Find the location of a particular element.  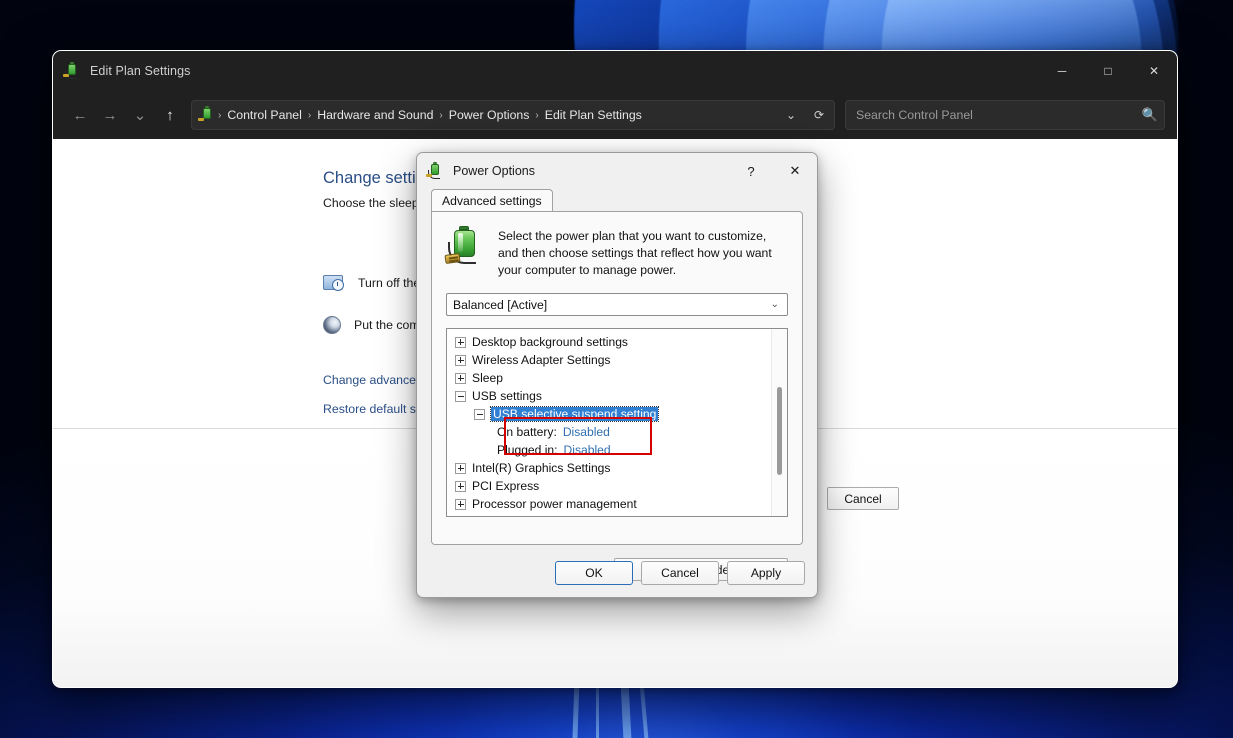

tree-item-label: Intel(R) Graphics Settings is located at coordinates (541, 468).